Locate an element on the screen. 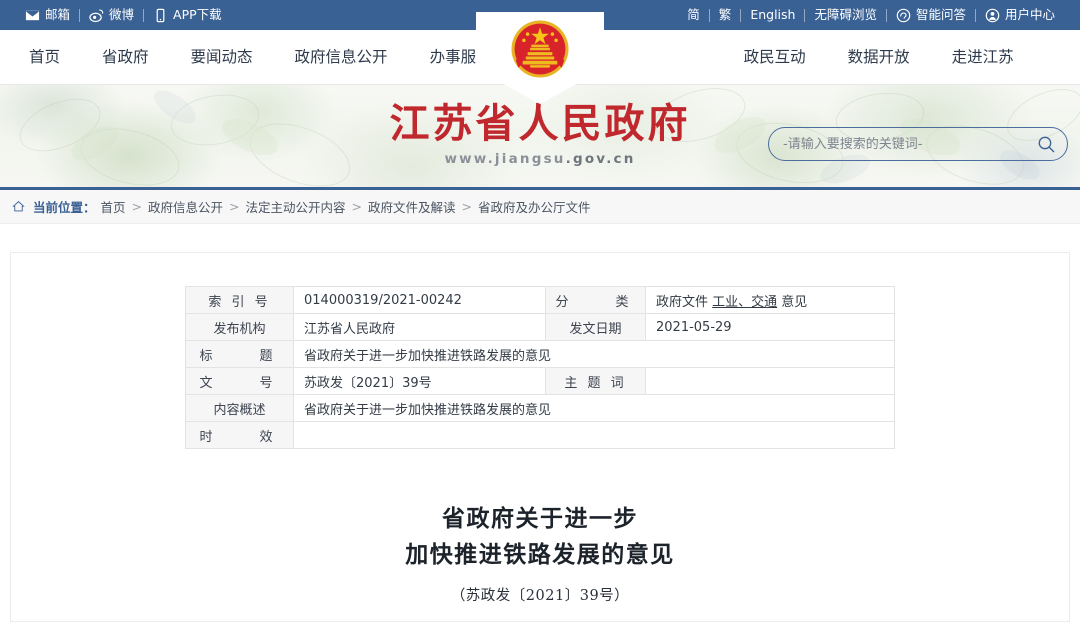 The height and width of the screenshot is (637, 1080). topbar-lang-simplified: 简 is located at coordinates (693, 14).